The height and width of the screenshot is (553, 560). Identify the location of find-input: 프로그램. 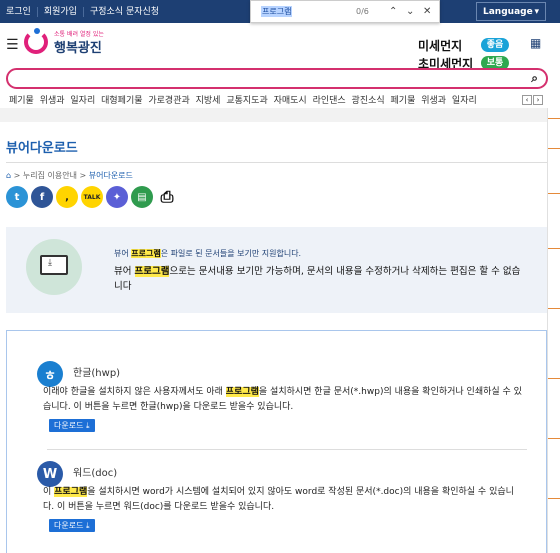
(277, 11).